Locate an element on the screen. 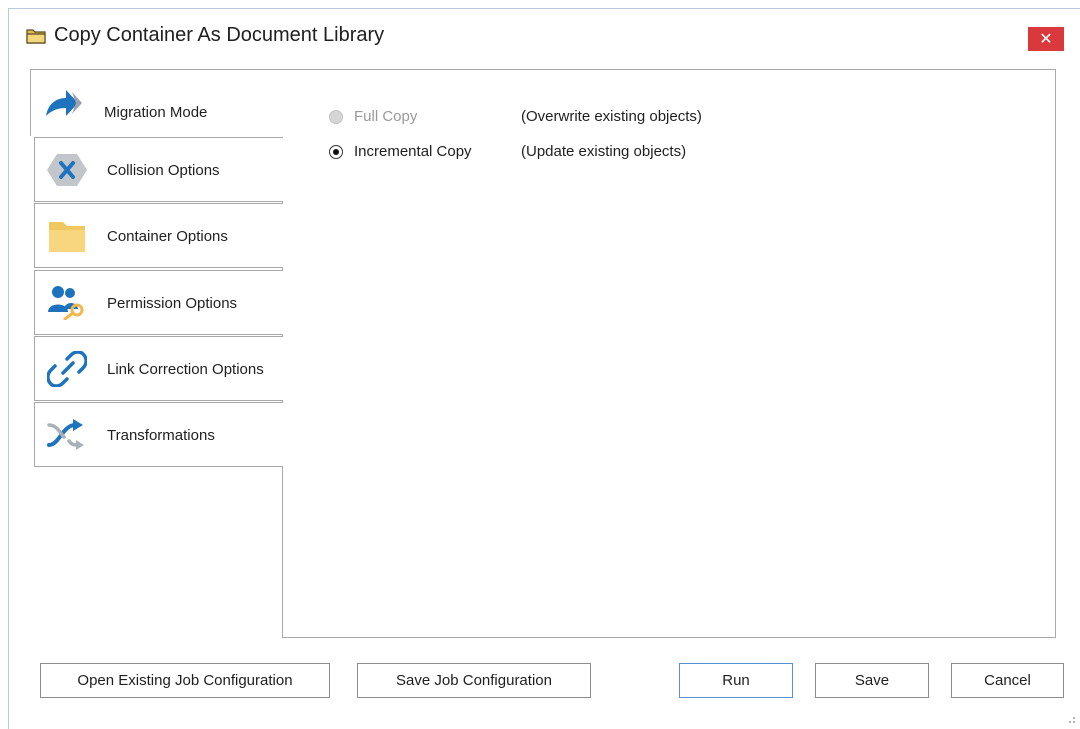 The width and height of the screenshot is (1080, 729). tab-permission-options: Permission Options is located at coordinates (158, 302).